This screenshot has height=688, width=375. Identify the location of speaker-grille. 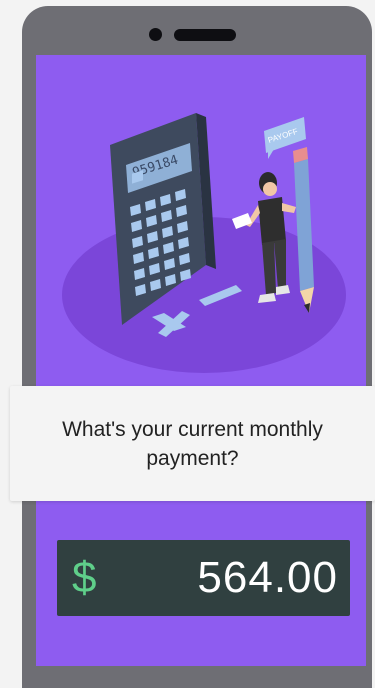
(205, 35).